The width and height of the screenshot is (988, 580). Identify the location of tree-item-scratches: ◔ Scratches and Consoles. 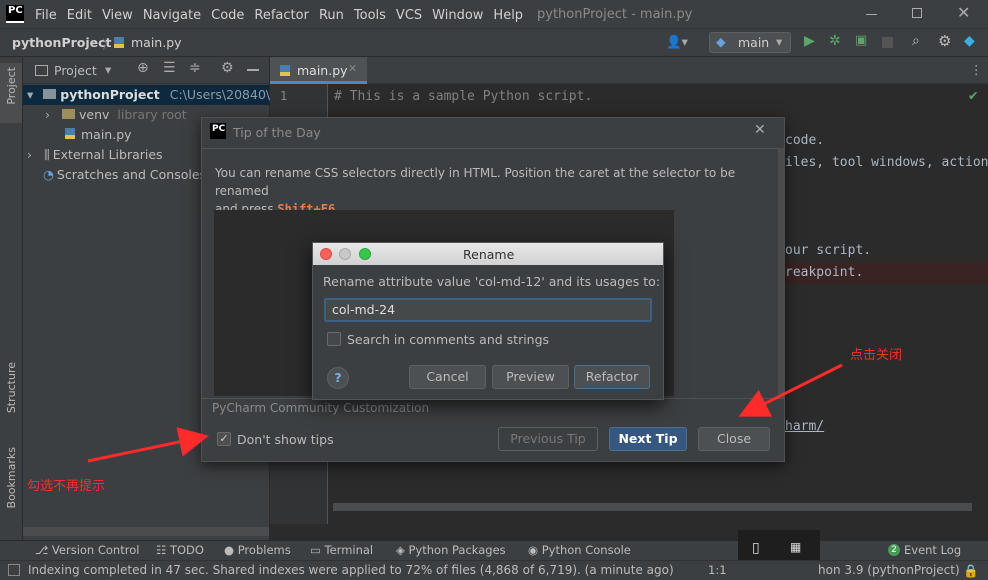
(124, 175).